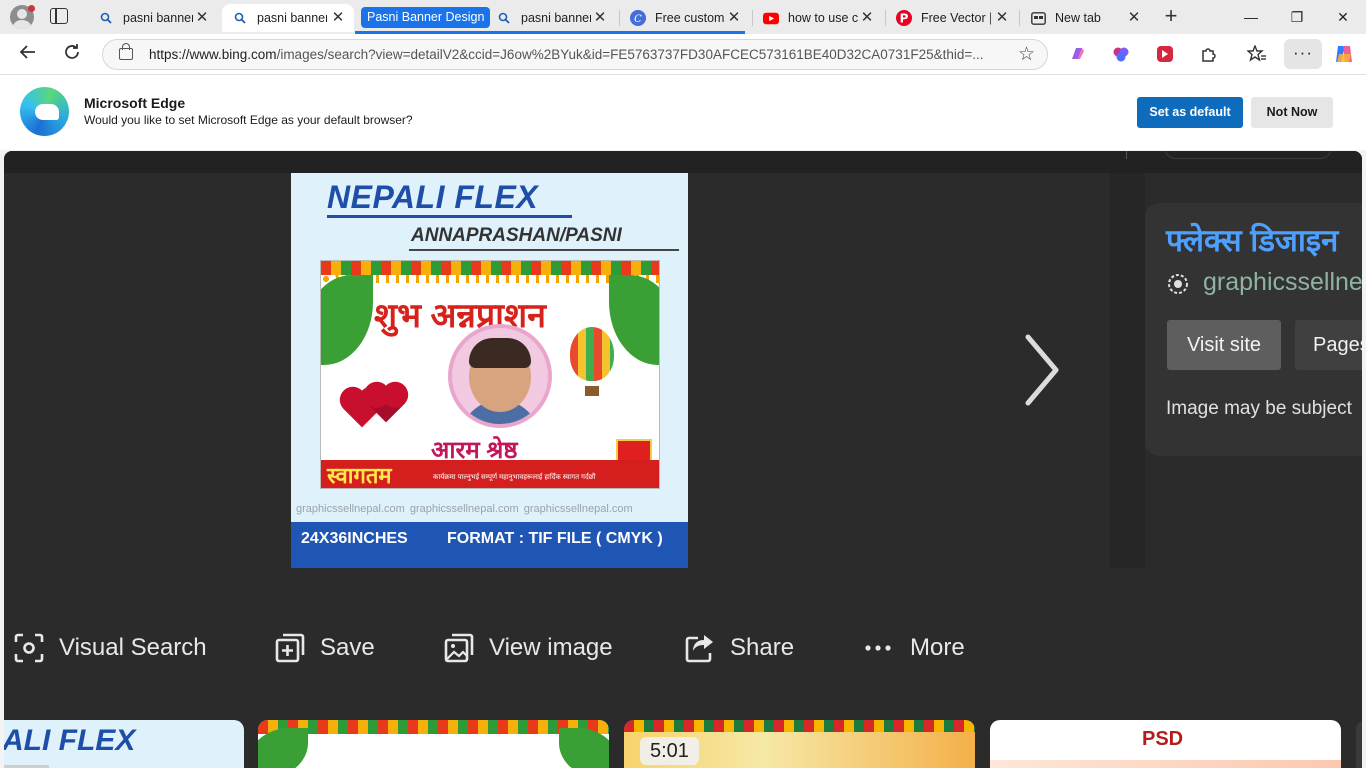  I want to click on pinterest-icon: P, so click(904, 18).